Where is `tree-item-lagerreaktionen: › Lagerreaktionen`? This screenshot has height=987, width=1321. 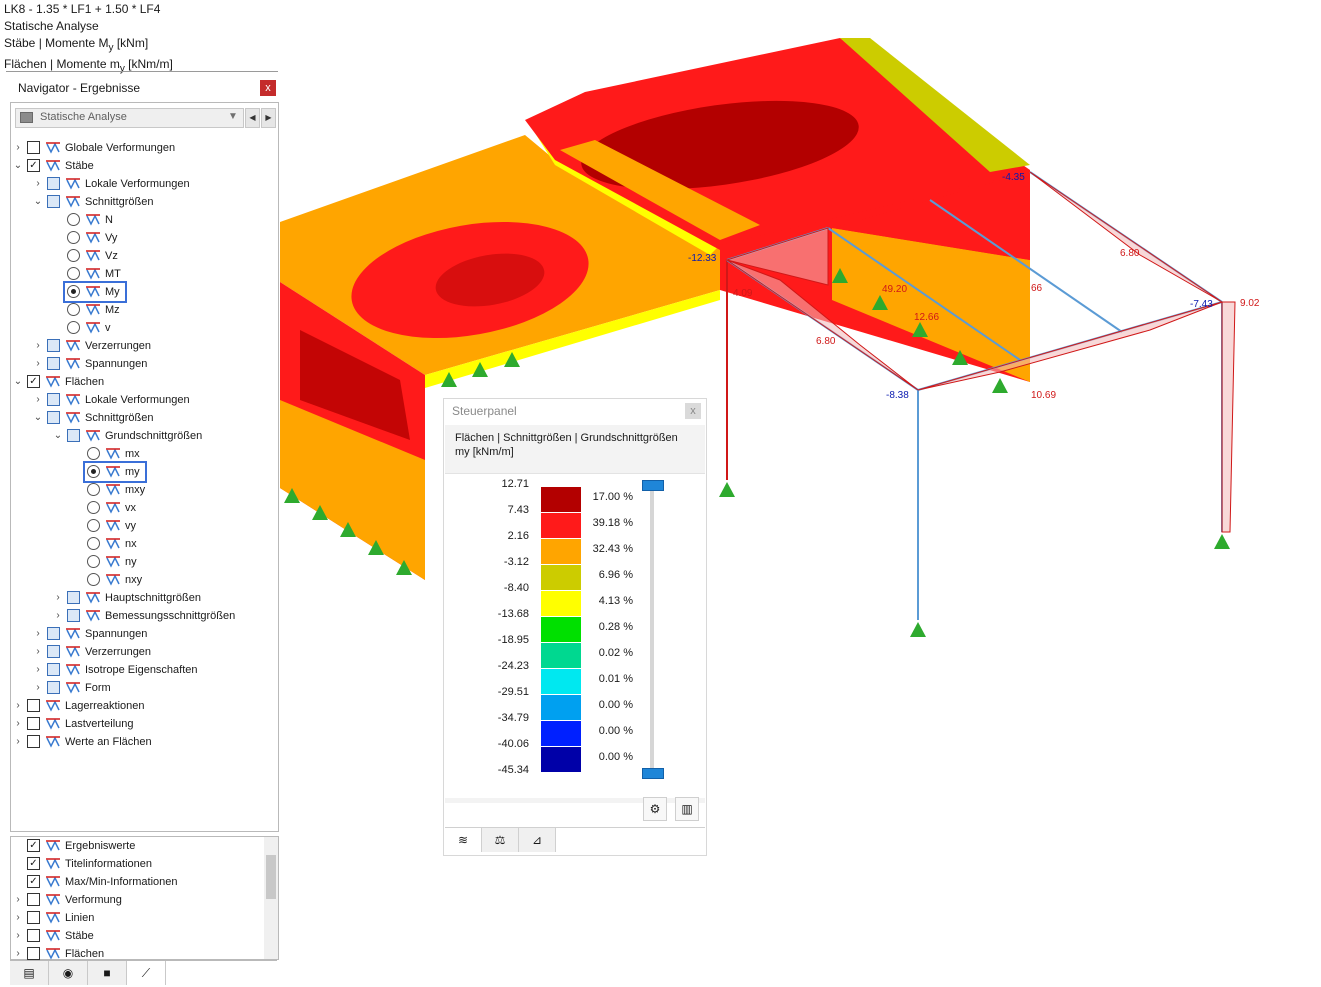
tree-item-lagerreaktionen: › Lagerreaktionen is located at coordinates (136, 706).